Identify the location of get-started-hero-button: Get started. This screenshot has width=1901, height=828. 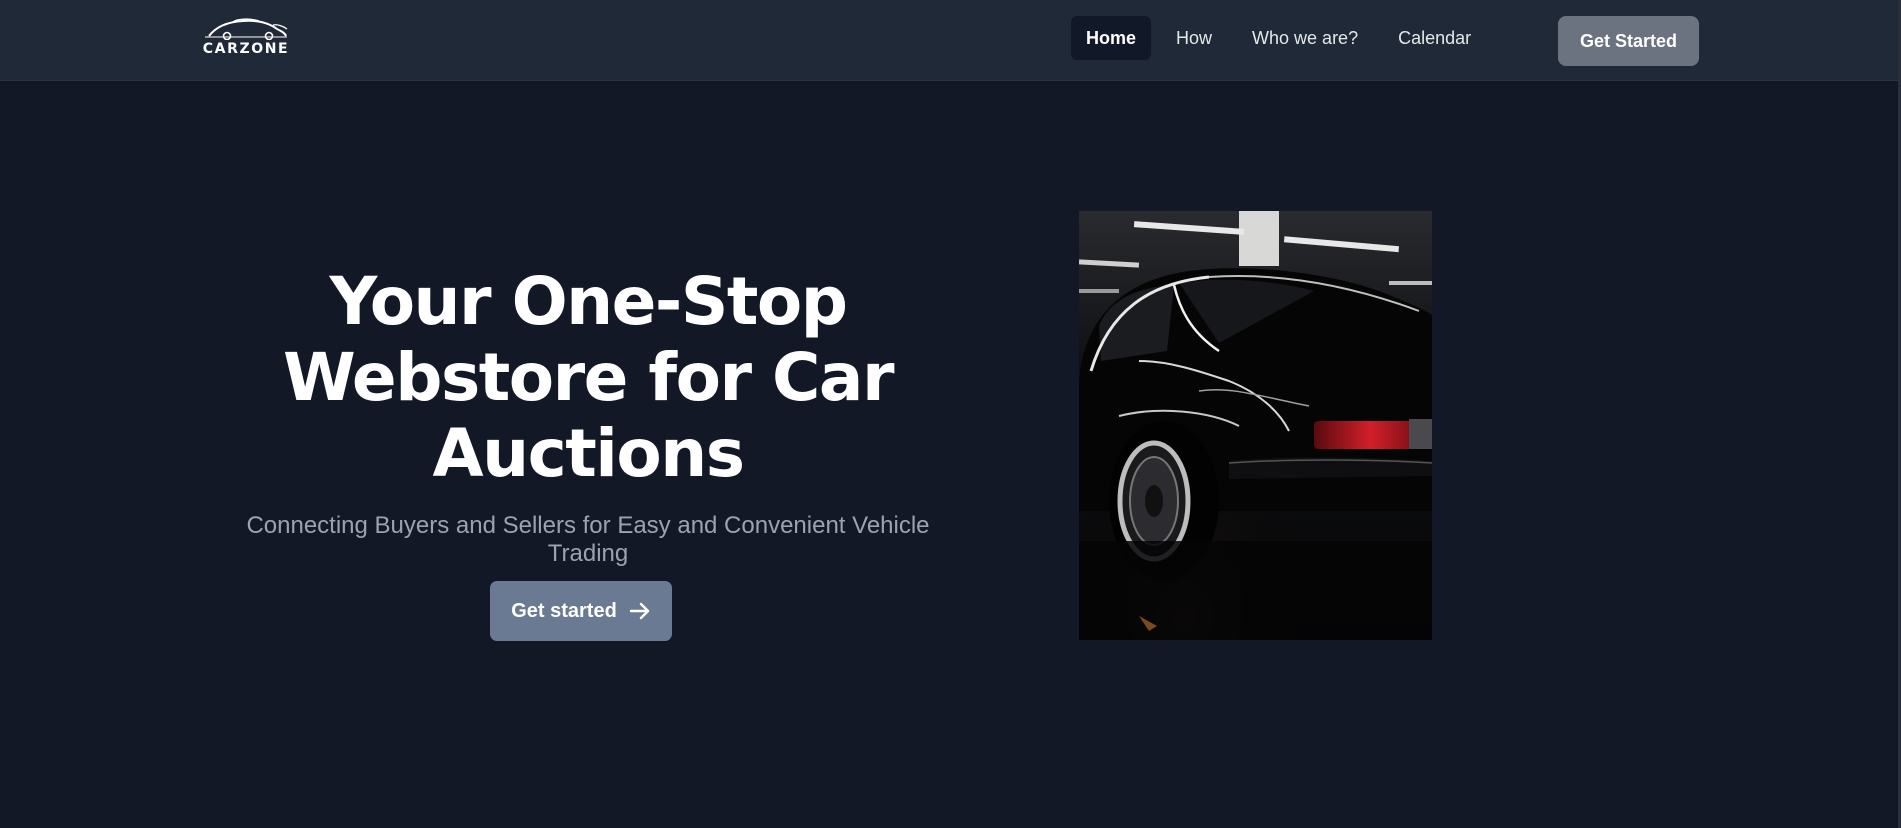
(581, 611).